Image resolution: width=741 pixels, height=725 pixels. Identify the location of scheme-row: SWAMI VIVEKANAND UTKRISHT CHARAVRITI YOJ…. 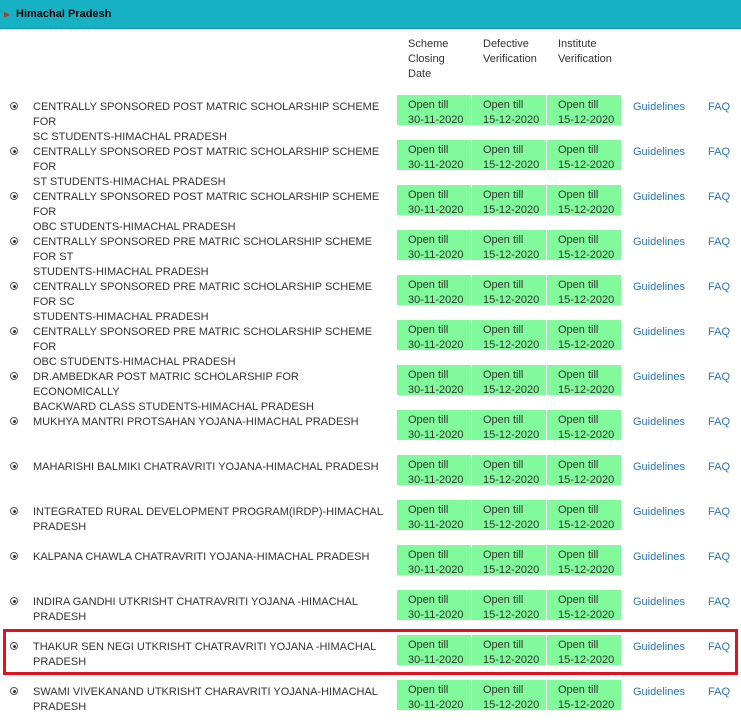
(370, 702).